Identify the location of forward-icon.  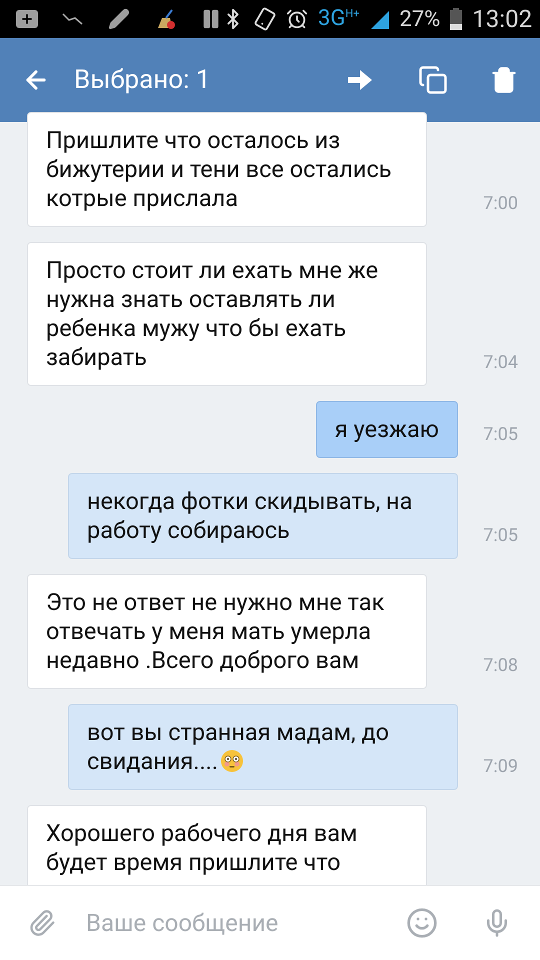
(360, 80).